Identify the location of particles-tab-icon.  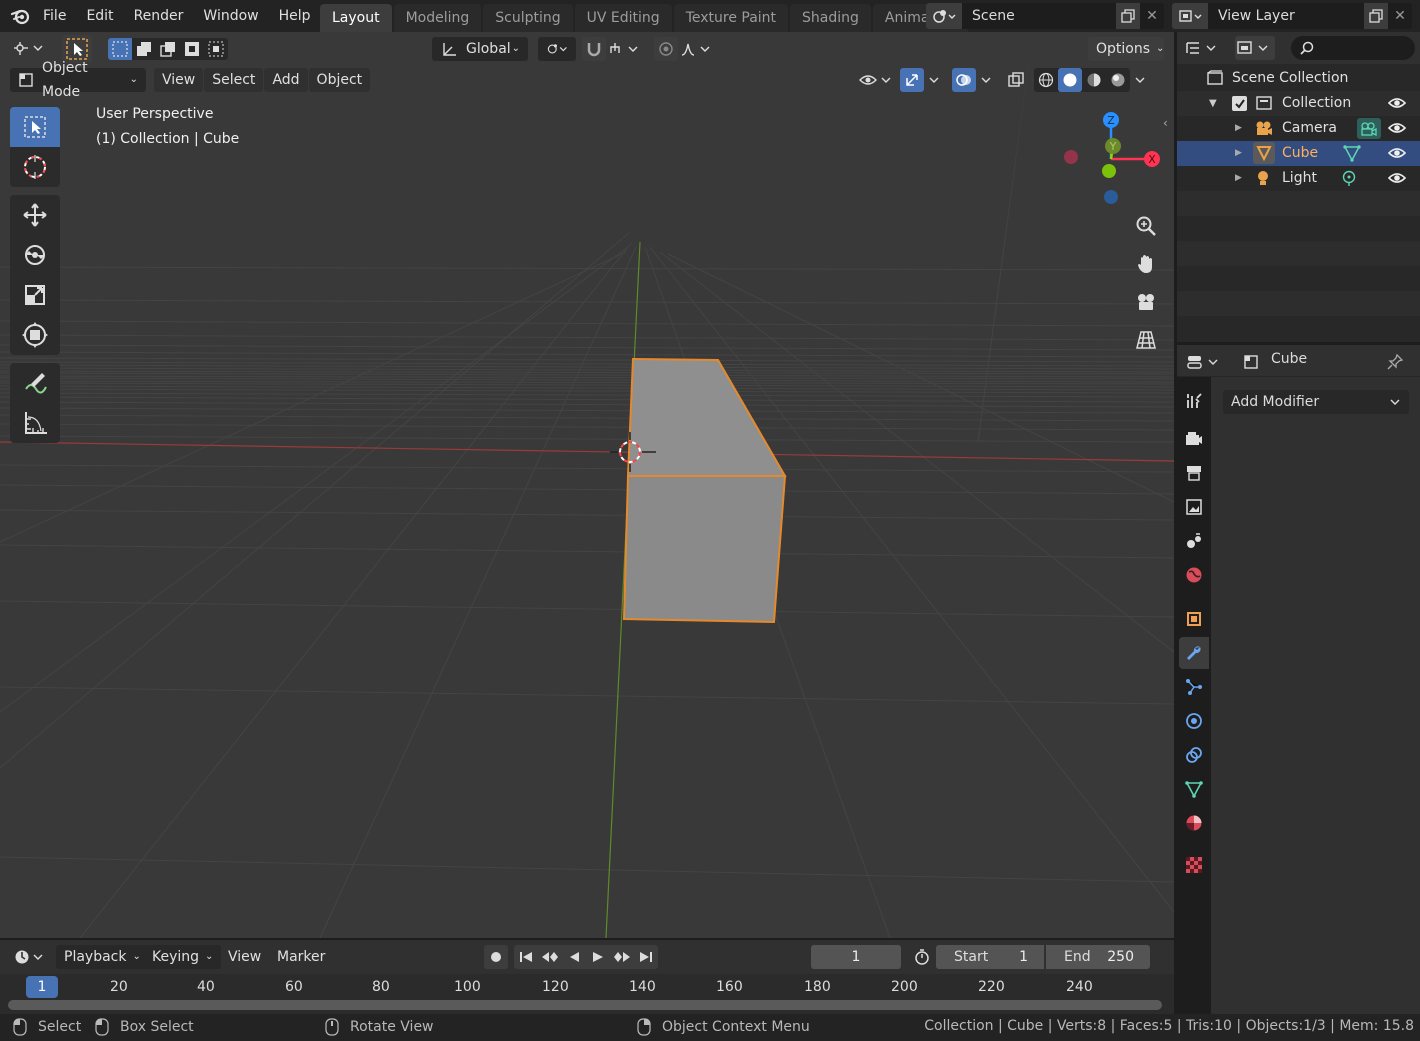
(1194, 687).